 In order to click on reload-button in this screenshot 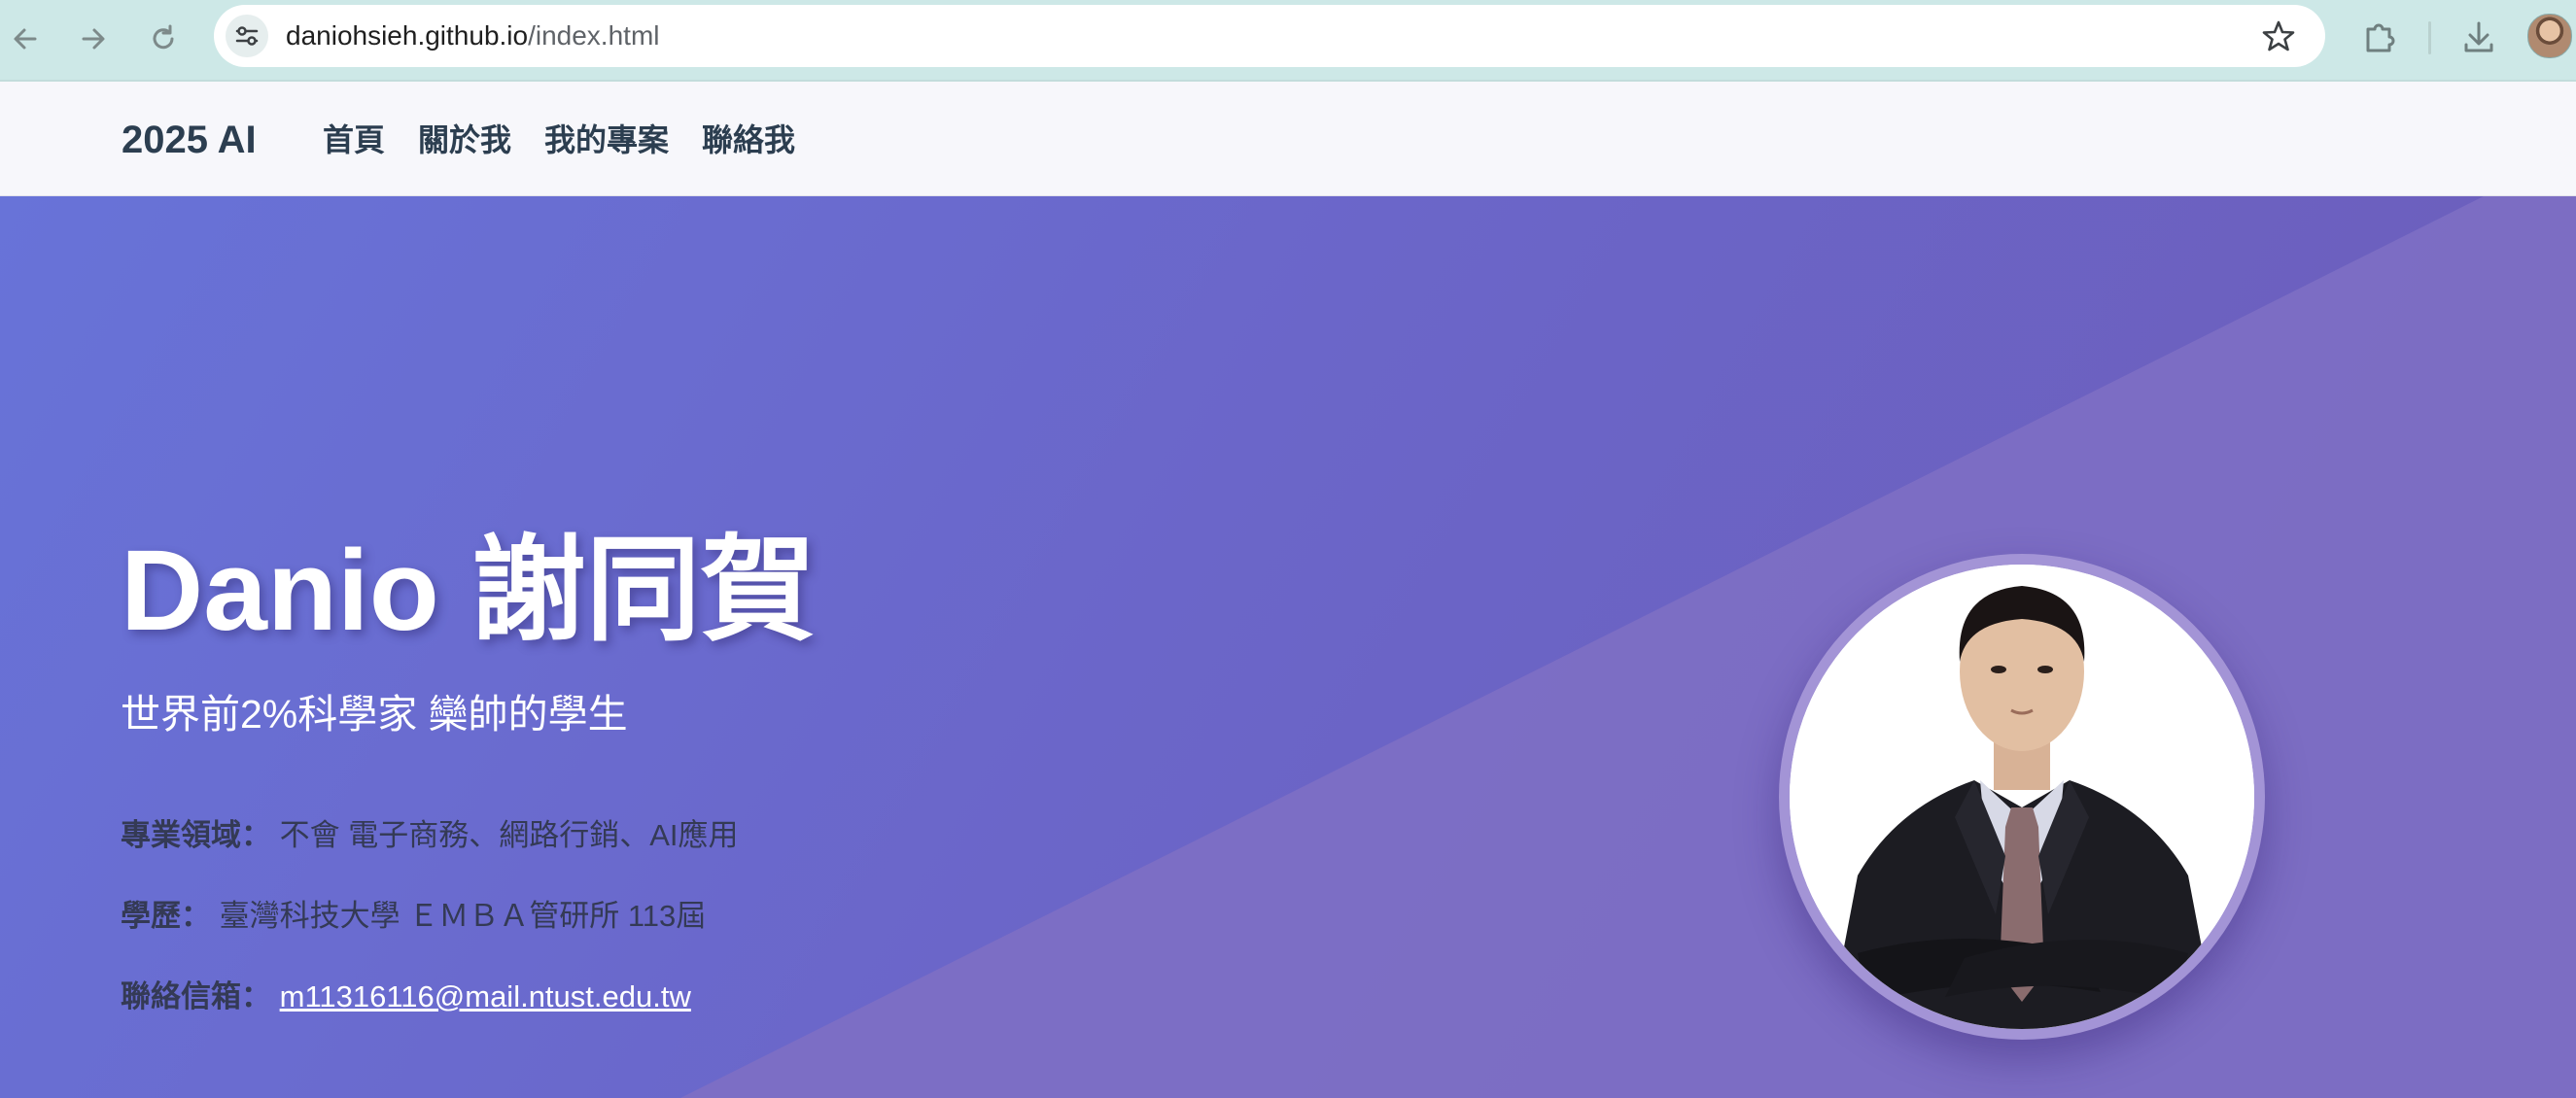, I will do `click(163, 38)`.